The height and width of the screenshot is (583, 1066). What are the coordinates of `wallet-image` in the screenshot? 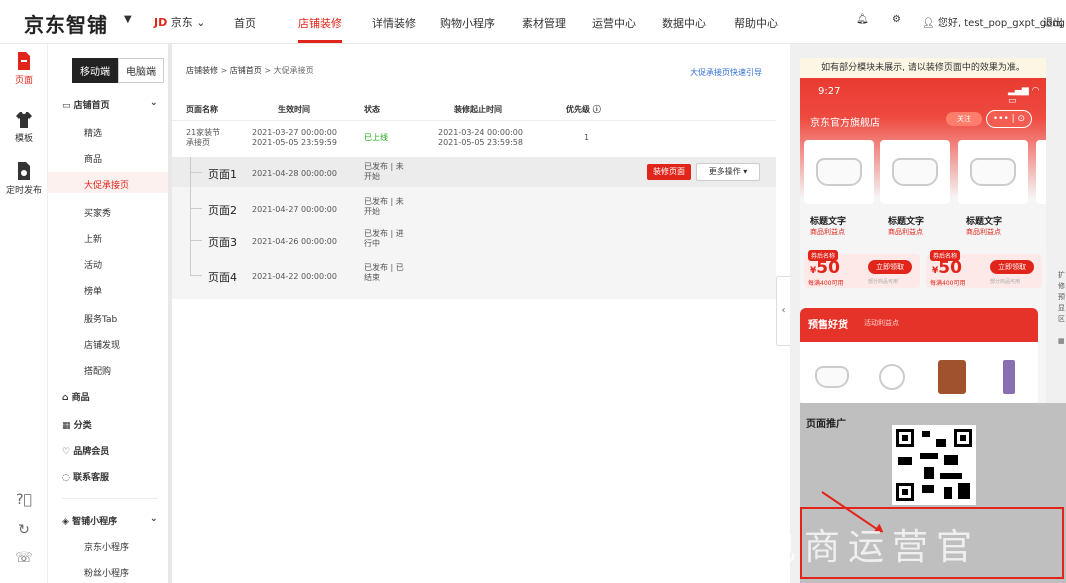 It's located at (952, 377).